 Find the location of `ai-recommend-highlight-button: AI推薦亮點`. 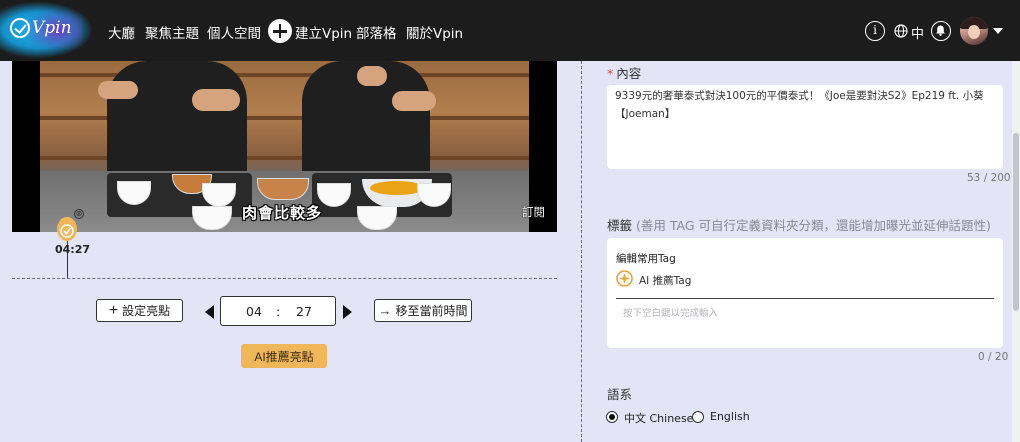

ai-recommend-highlight-button: AI推薦亮點 is located at coordinates (284, 356).